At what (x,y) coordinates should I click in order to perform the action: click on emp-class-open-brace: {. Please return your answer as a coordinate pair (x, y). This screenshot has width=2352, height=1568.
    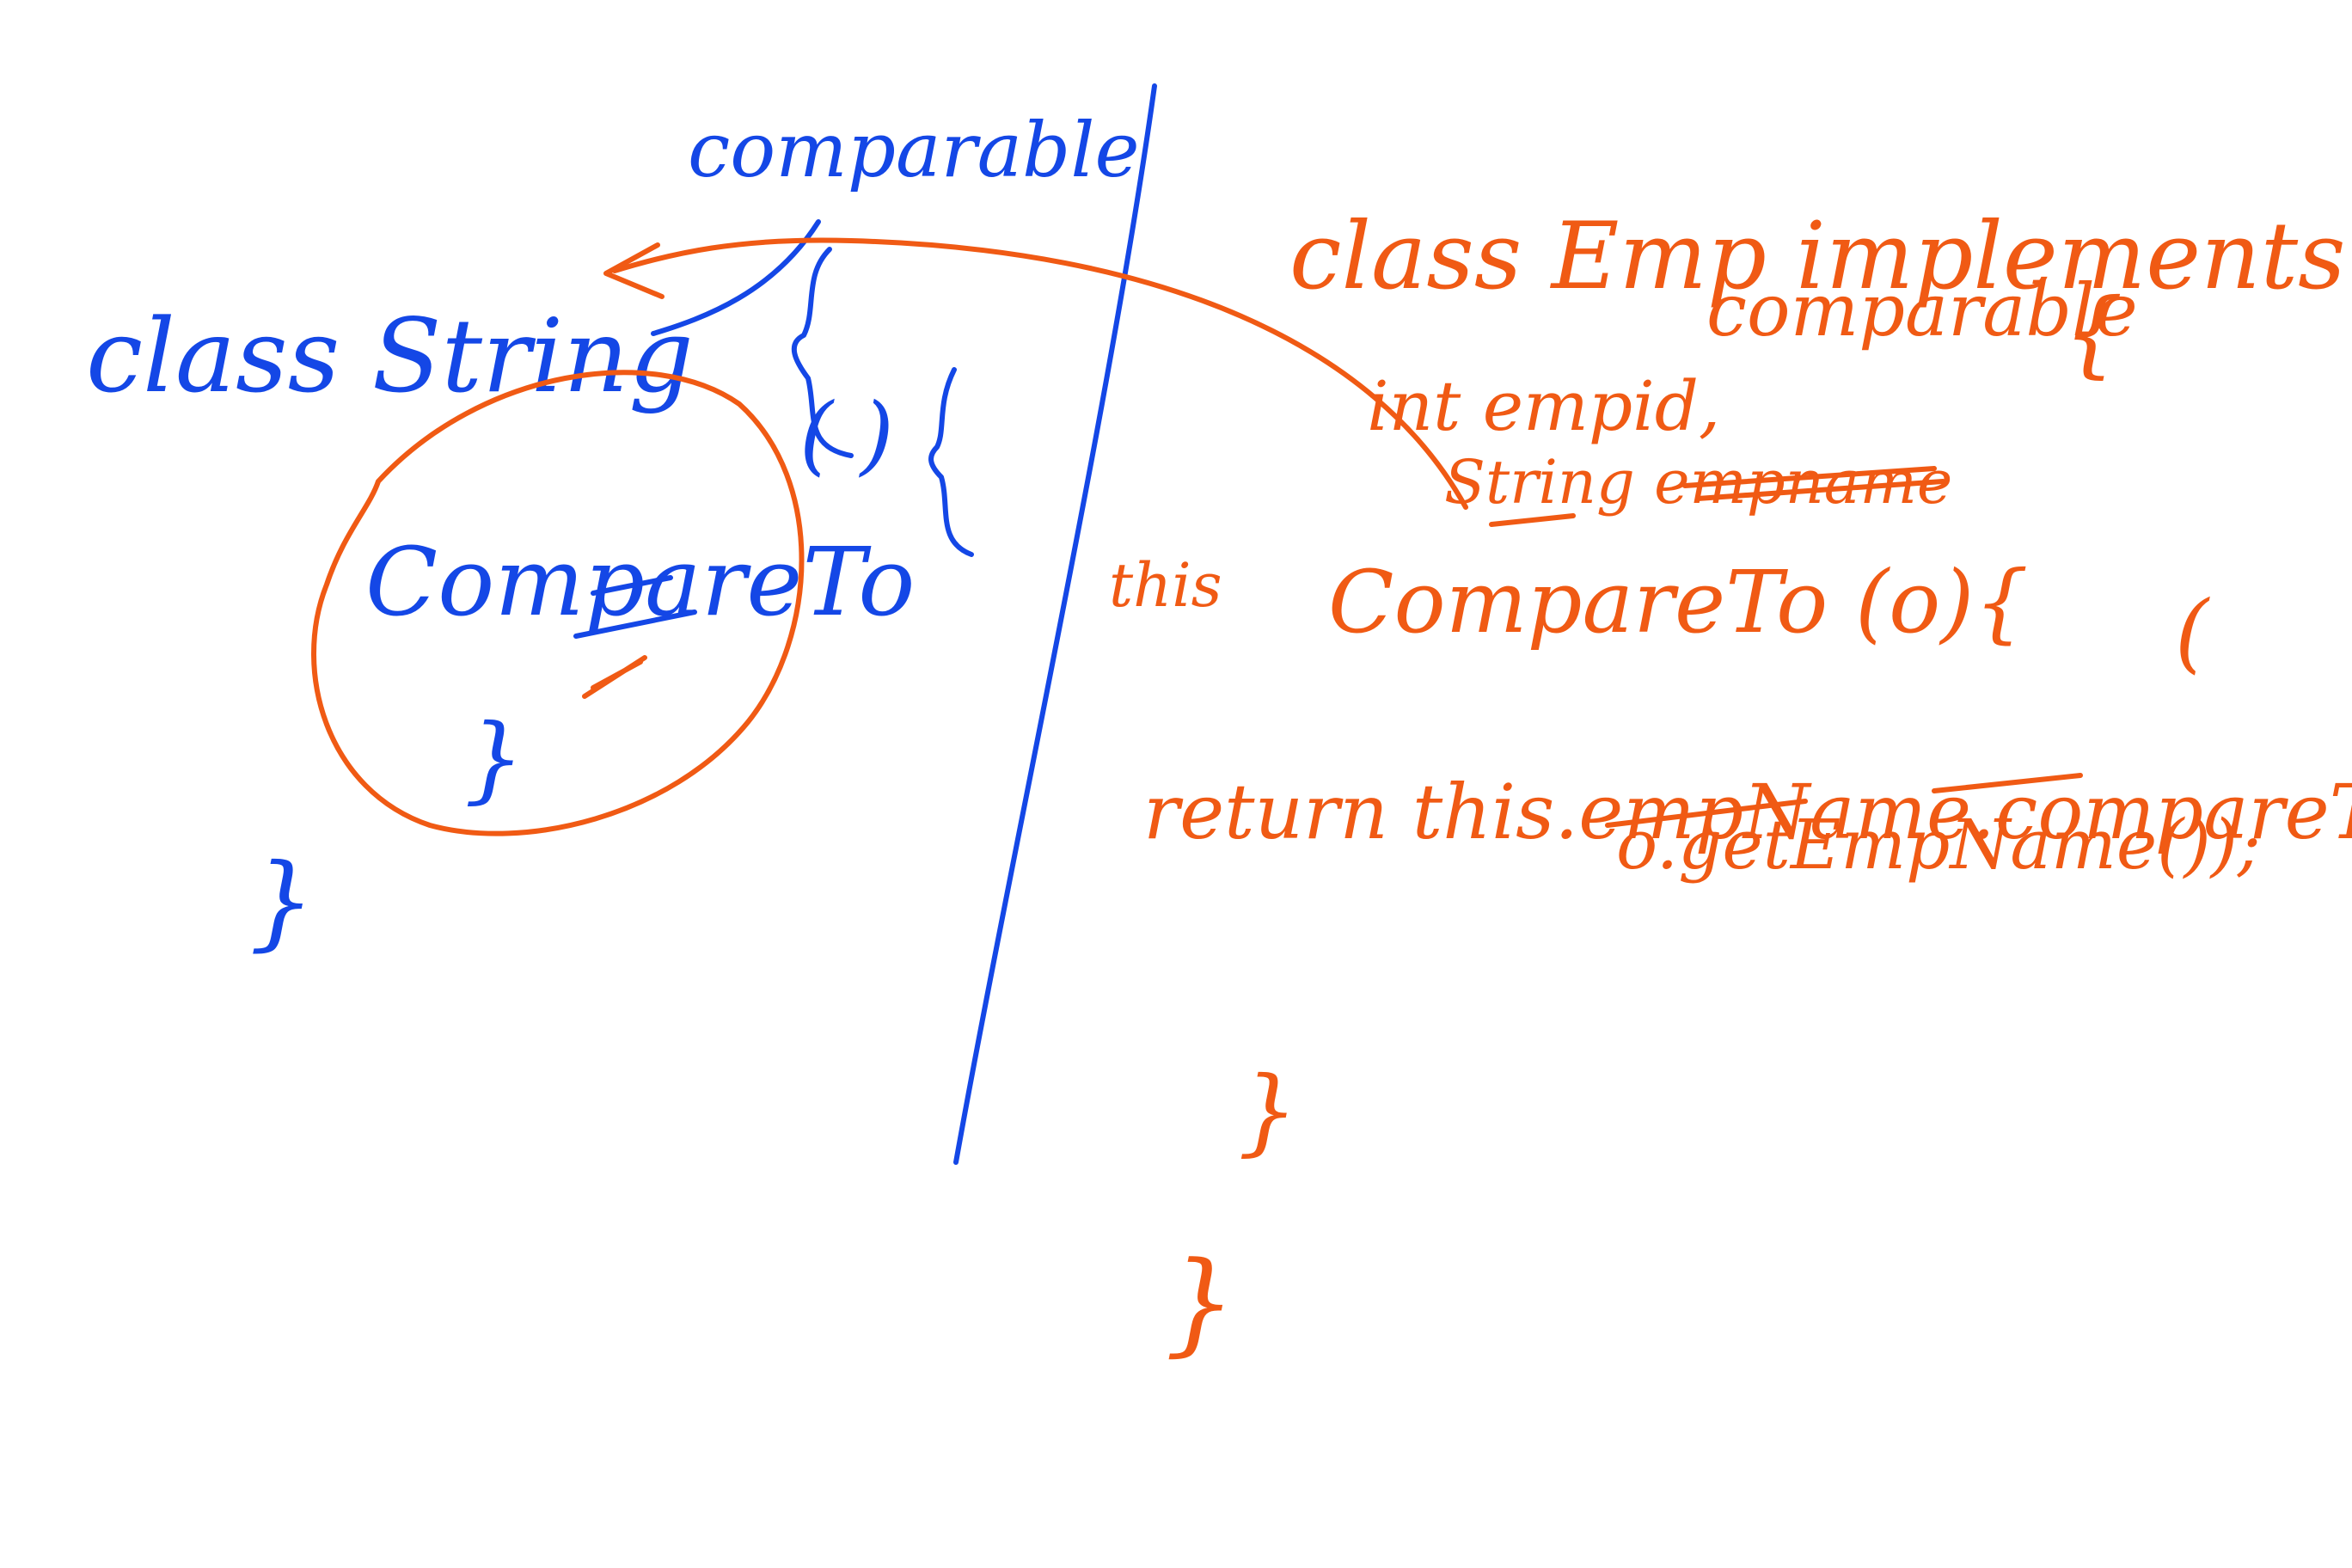
    Looking at the image, I should click on (2093, 333).